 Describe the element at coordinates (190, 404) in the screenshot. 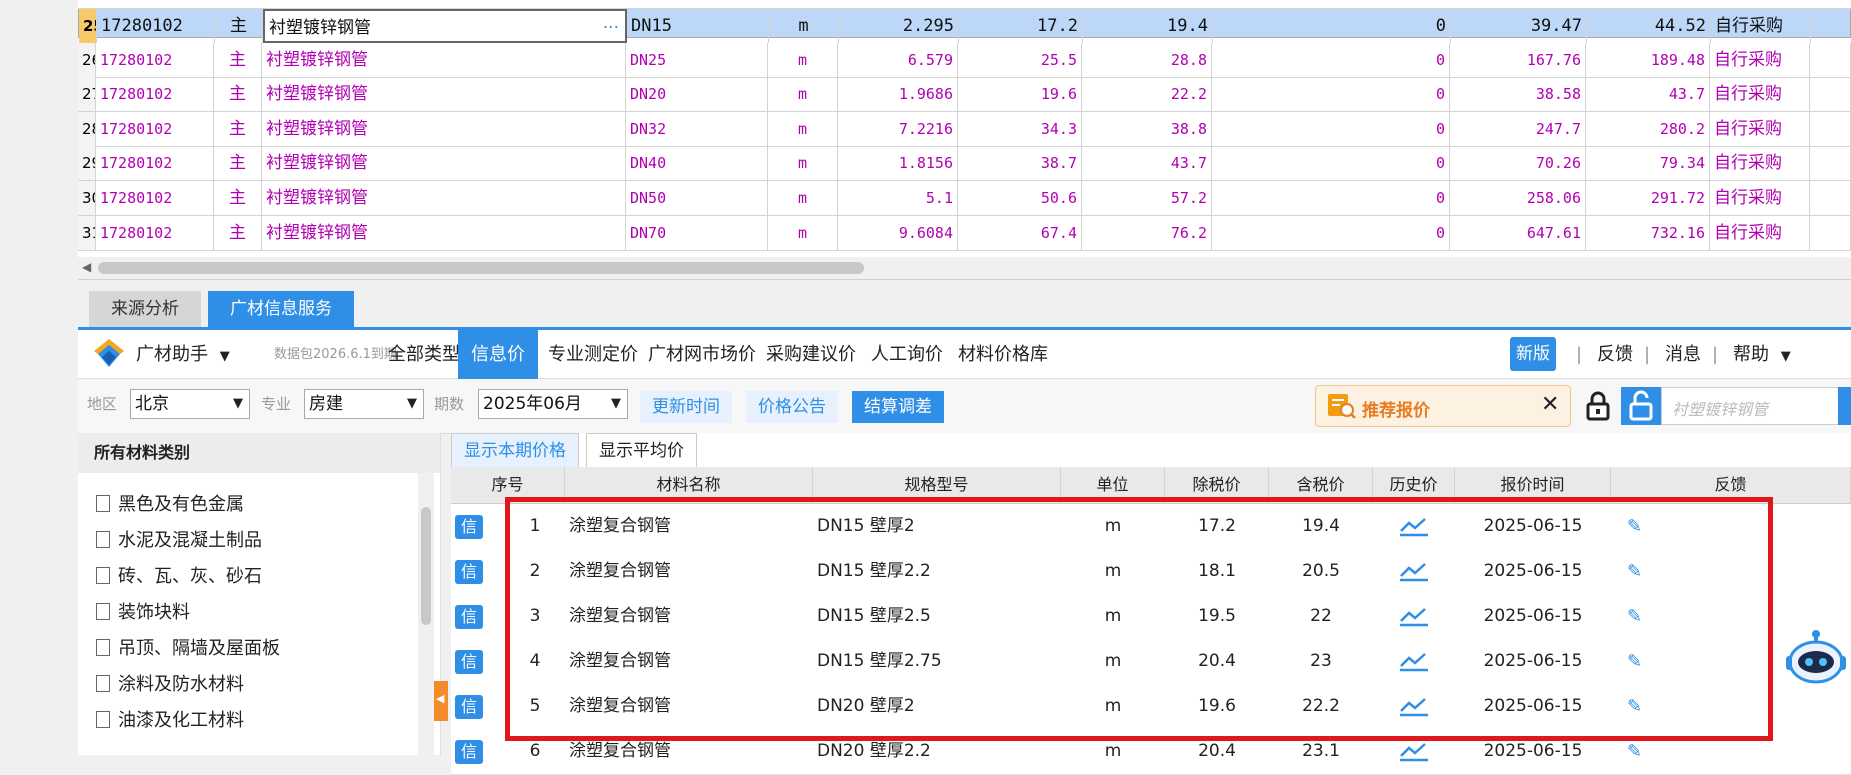

I see `region-select: 北京 ▼` at that location.